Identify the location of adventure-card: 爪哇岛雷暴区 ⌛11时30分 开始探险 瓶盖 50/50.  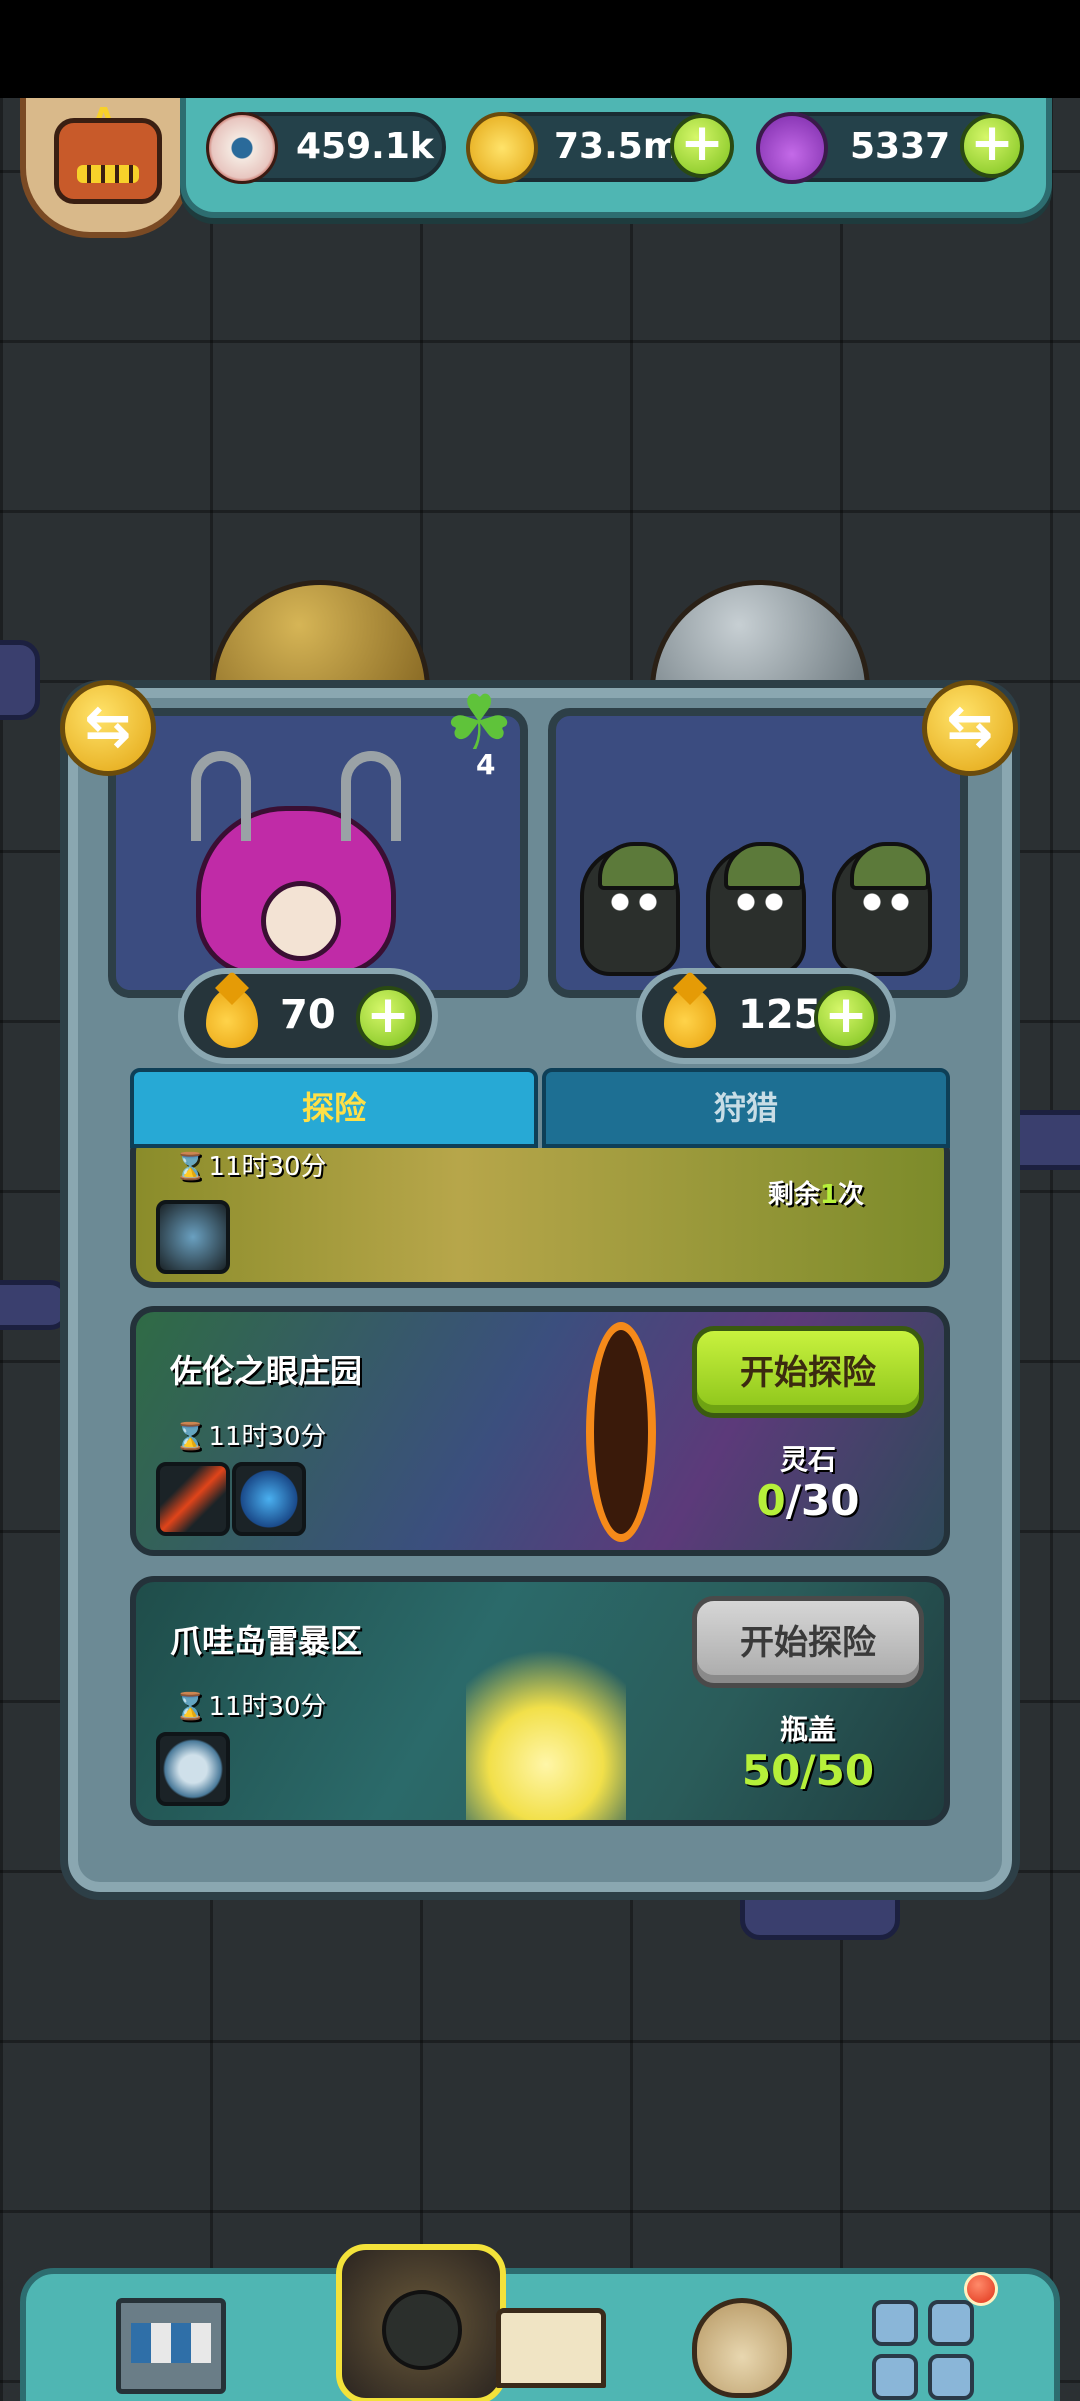
(540, 1701).